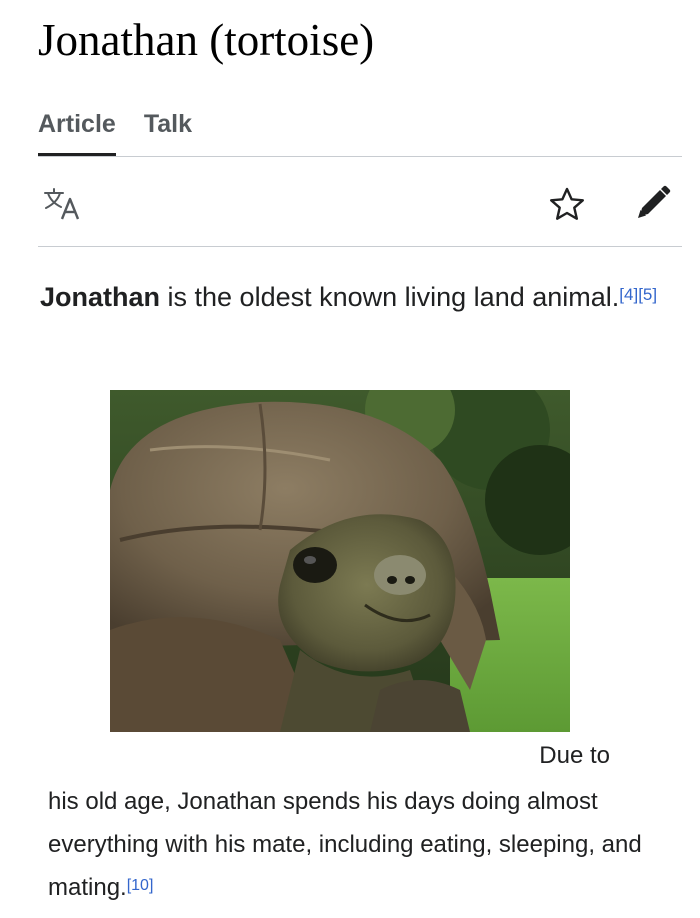  What do you see at coordinates (100, 297) in the screenshot?
I see `lead-subject: Jonathan` at bounding box center [100, 297].